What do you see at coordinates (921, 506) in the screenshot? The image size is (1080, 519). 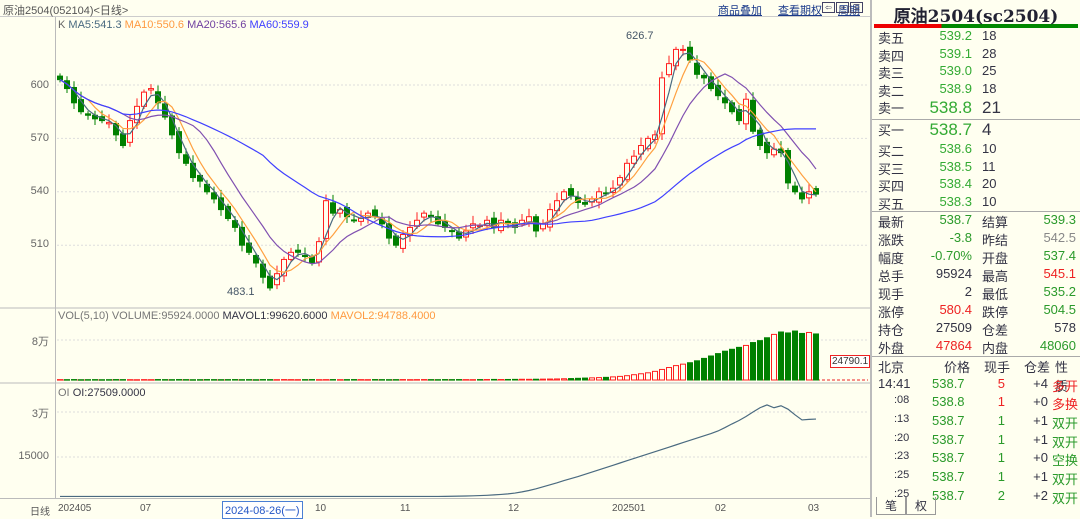 I see `tab-options: 权` at bounding box center [921, 506].